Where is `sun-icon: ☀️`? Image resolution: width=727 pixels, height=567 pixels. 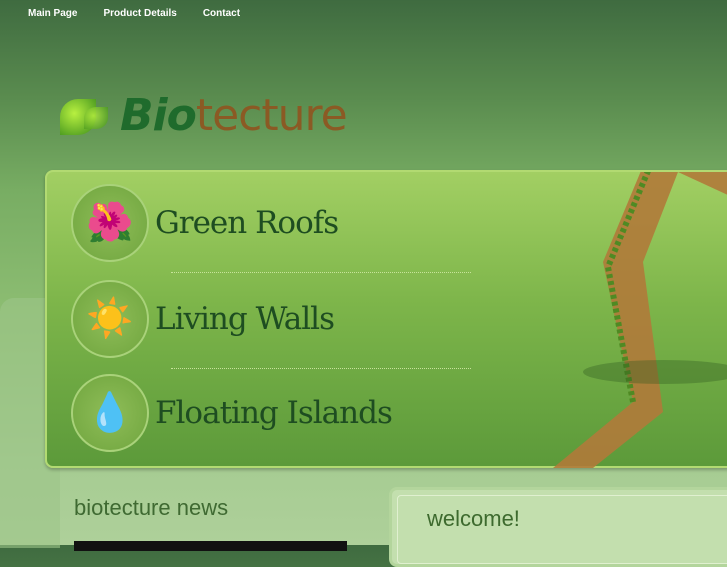
sun-icon: ☀️ is located at coordinates (110, 319).